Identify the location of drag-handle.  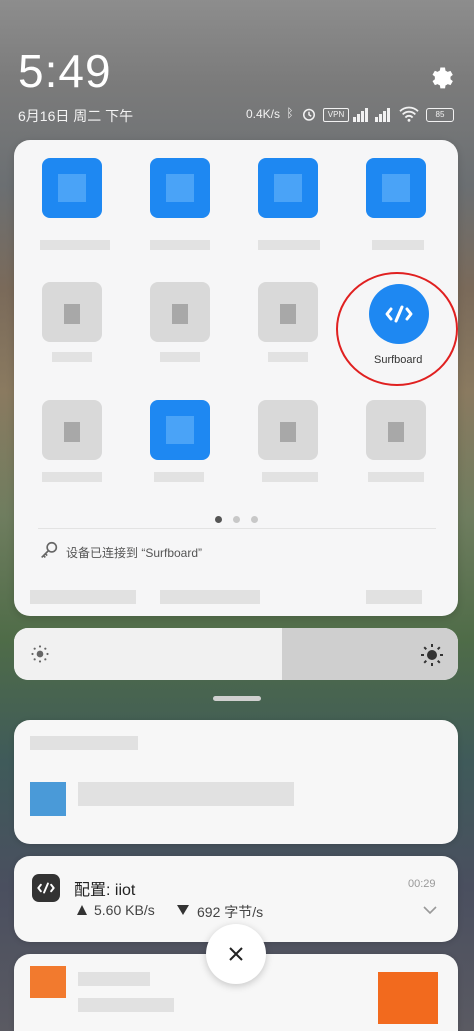
(237, 698).